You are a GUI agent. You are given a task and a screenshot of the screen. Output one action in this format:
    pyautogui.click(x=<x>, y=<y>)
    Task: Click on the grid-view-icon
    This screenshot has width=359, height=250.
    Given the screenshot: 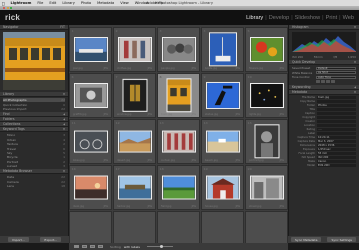 What is the action you would take?
    pyautogui.click(x=76, y=246)
    